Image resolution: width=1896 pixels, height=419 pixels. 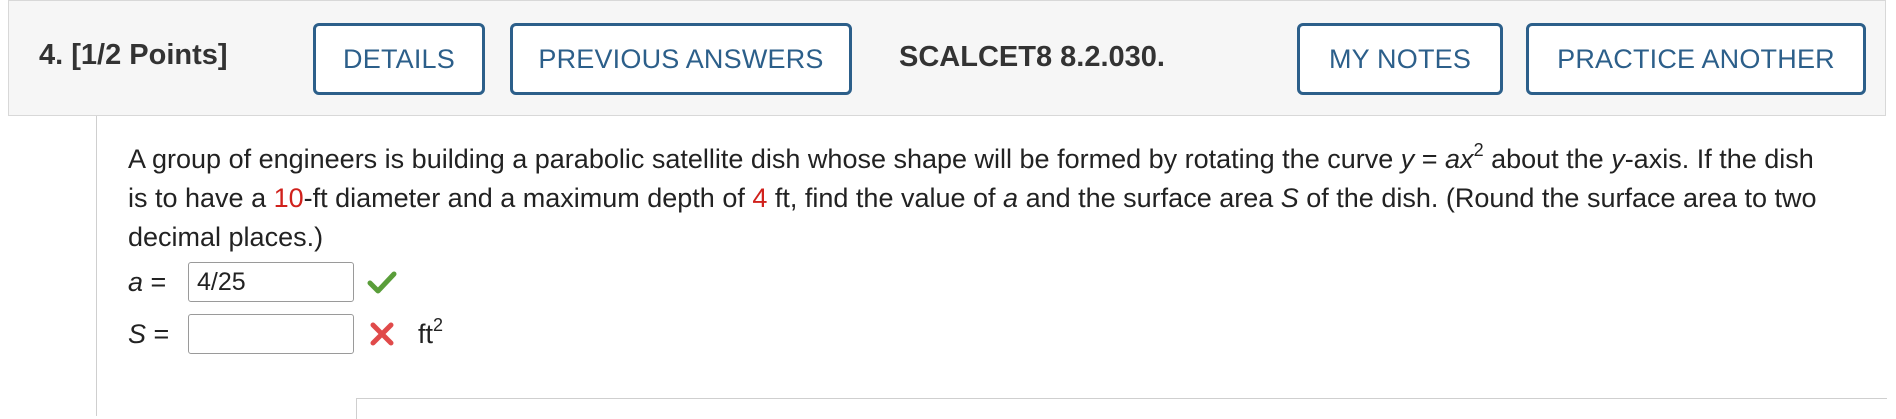 What do you see at coordinates (1121, 408) in the screenshot?
I see `next-section-frame` at bounding box center [1121, 408].